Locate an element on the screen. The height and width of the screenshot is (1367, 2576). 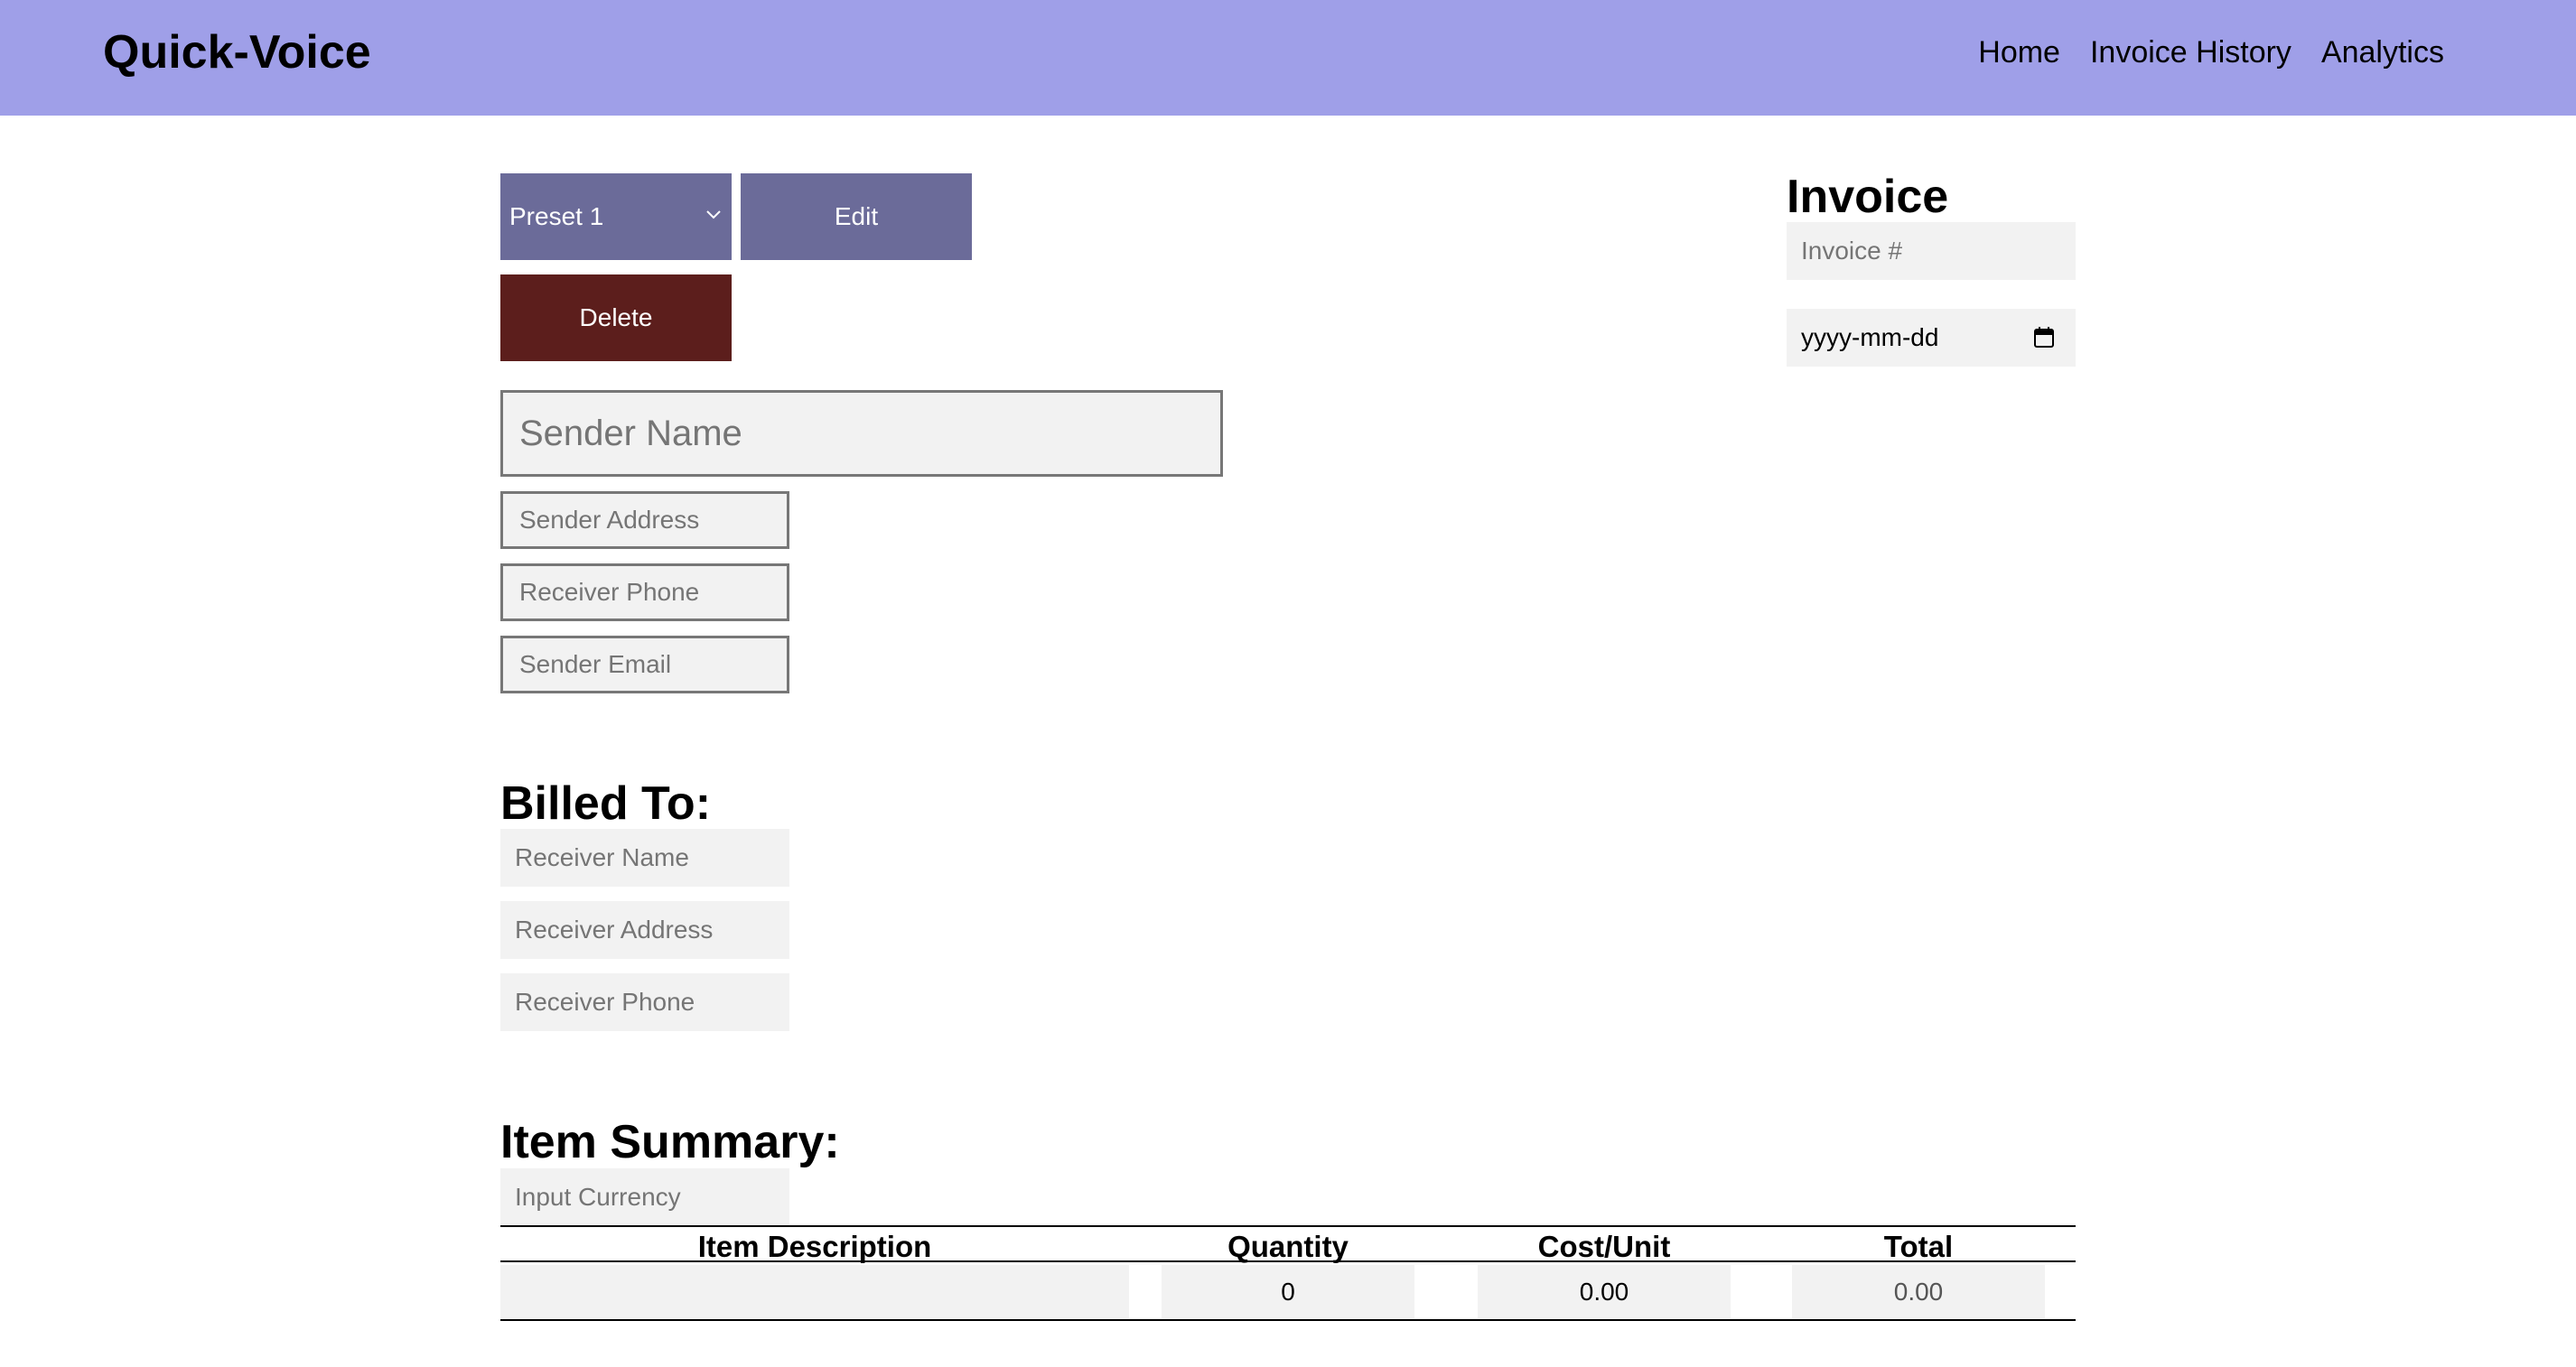
preset-select: Preset 1 is located at coordinates (616, 216).